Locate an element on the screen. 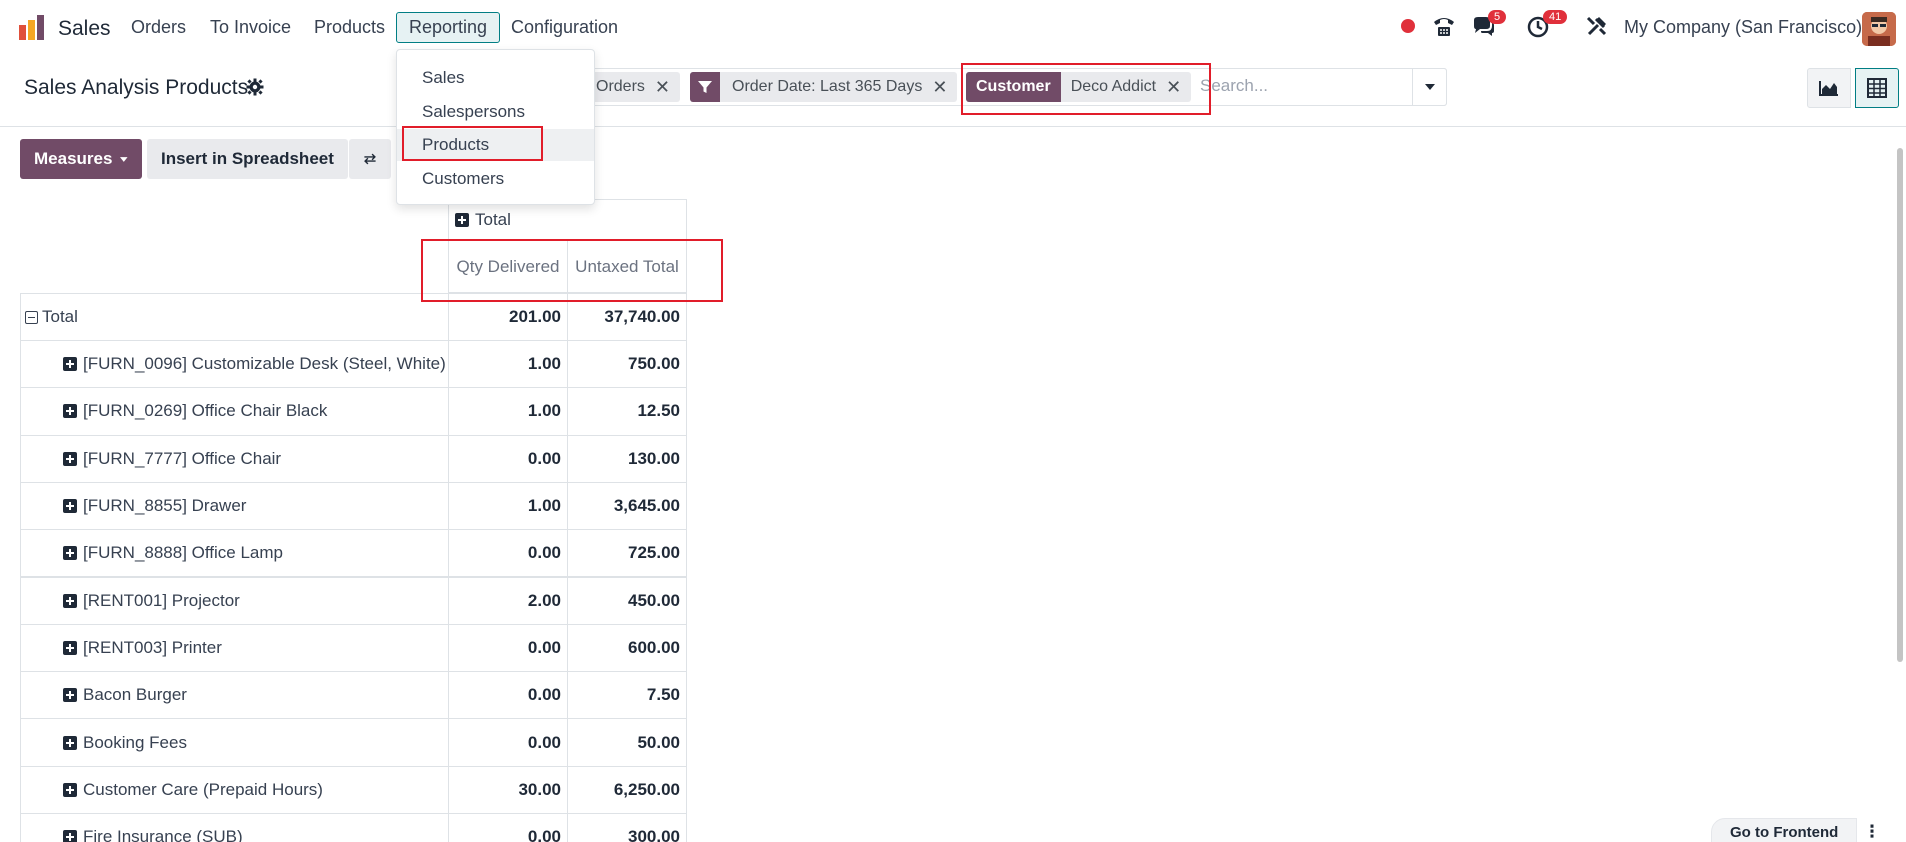  cell-untaxed: 7.50 is located at coordinates (627, 695).